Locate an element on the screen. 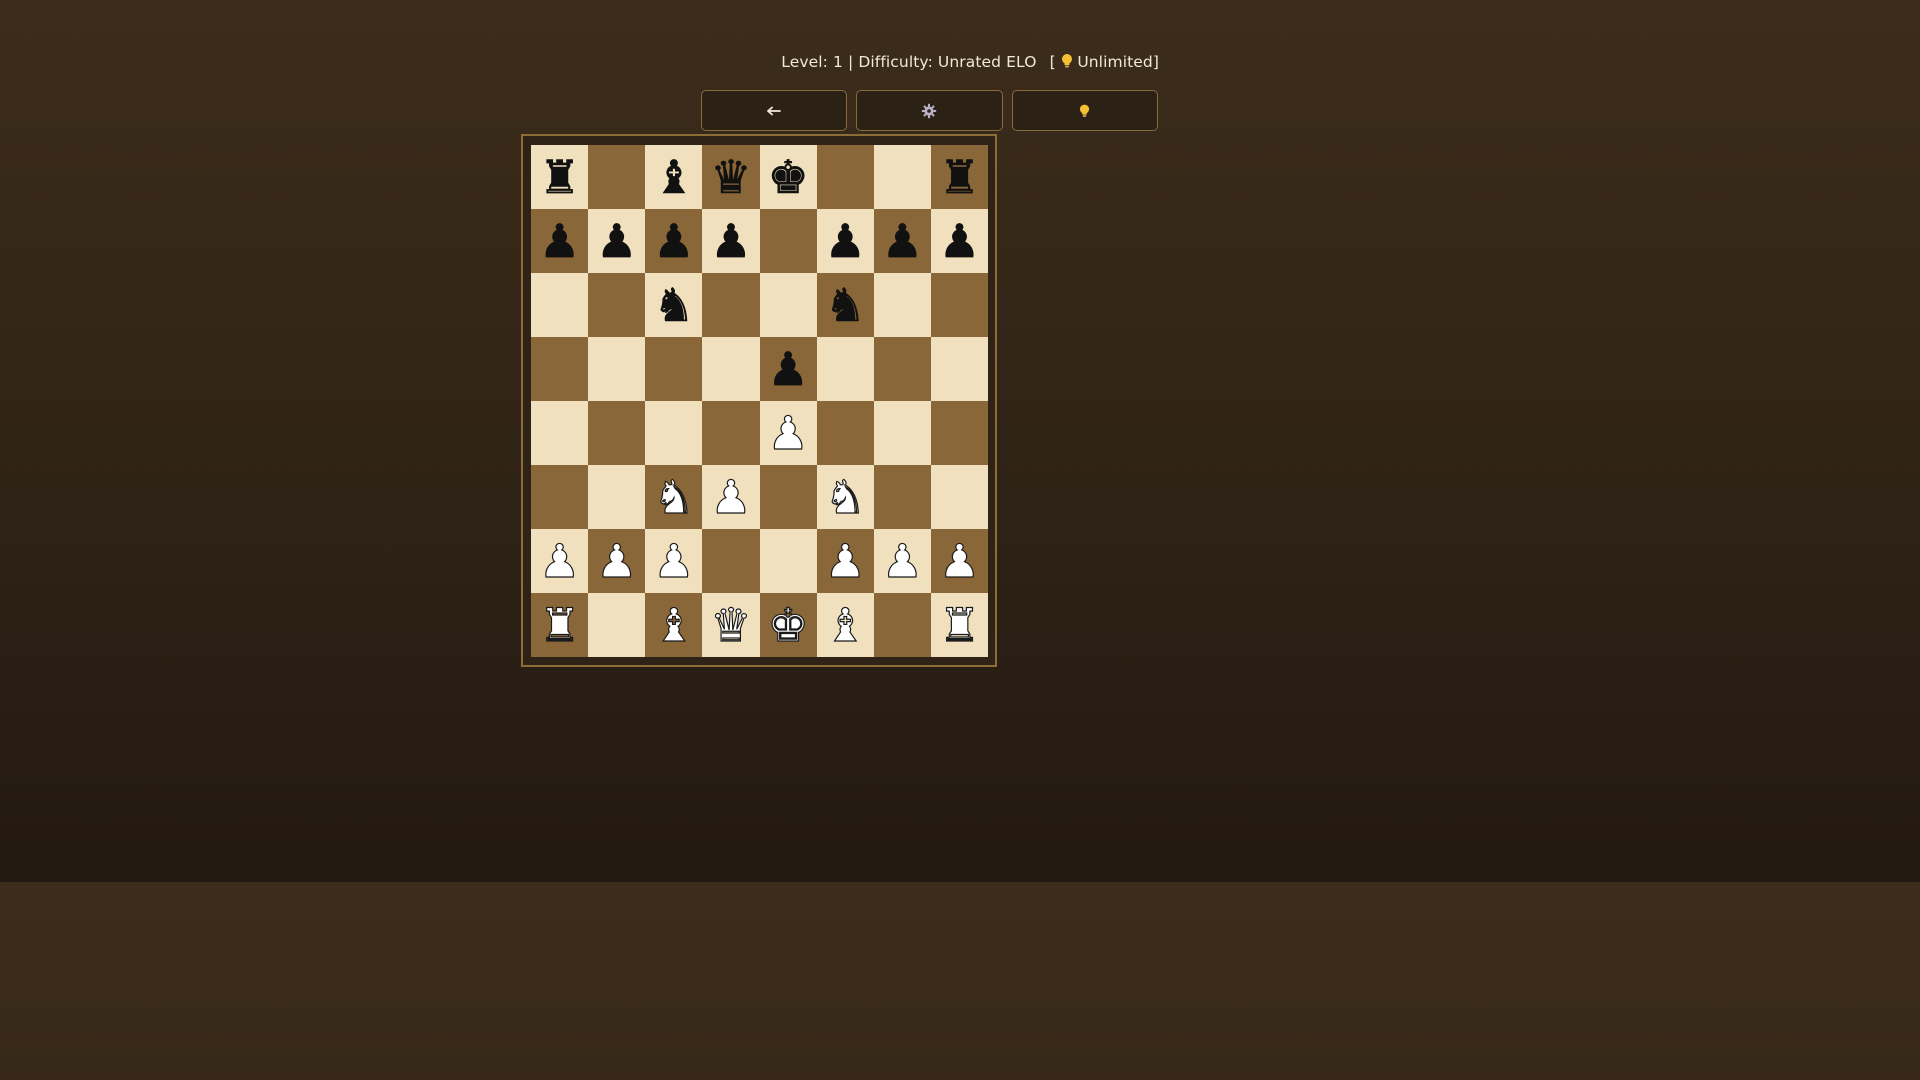 This screenshot has height=1080, width=1920. white-queen-piece: ♛ is located at coordinates (731, 624).